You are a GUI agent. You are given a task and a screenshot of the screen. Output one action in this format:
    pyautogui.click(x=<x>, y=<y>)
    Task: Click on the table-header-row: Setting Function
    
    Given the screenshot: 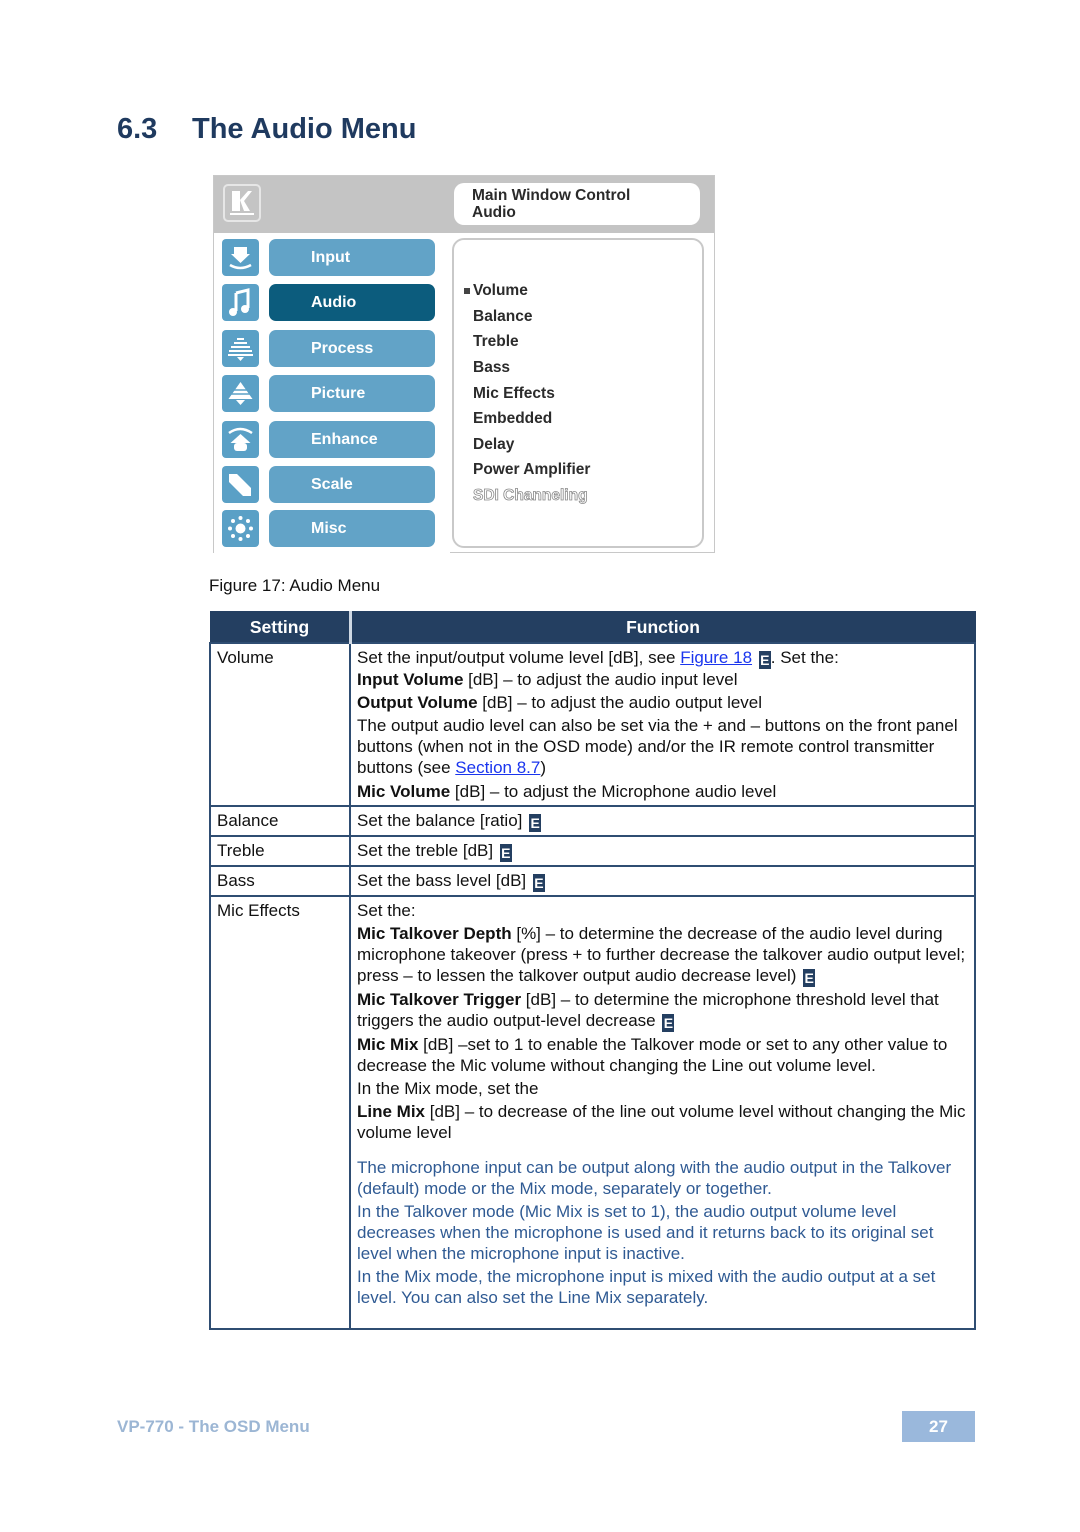 What is the action you would take?
    pyautogui.click(x=592, y=627)
    